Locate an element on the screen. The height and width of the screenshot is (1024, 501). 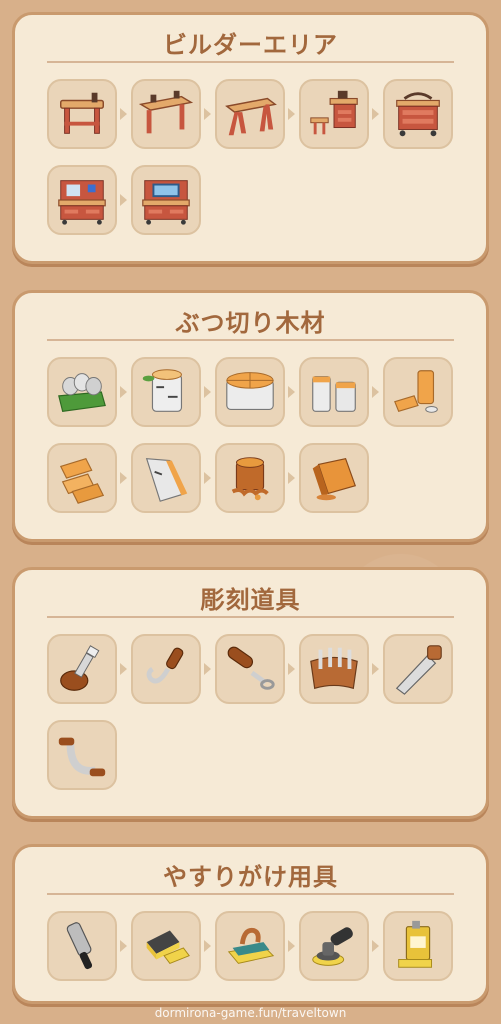
long-workbench-icon is located at coordinates (166, 112).